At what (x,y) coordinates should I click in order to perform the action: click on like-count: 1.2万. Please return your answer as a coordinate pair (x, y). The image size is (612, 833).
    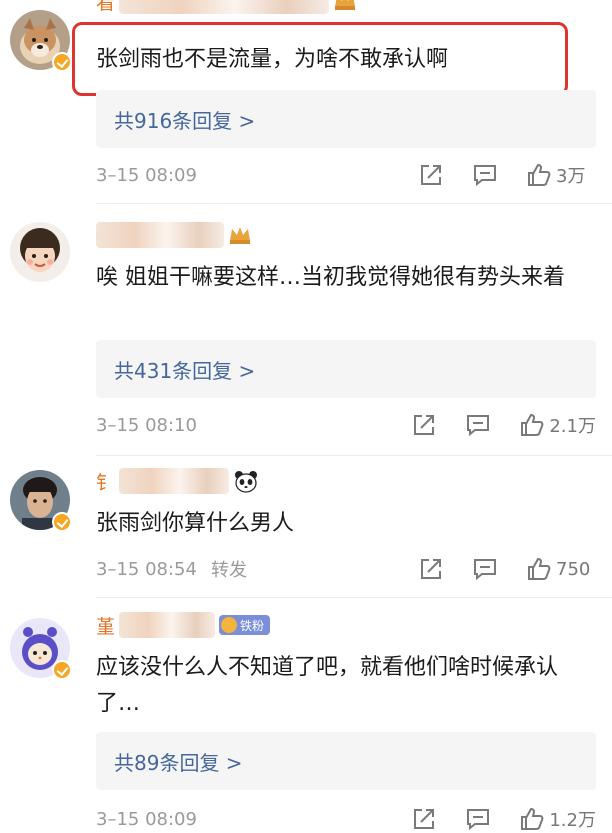
    Looking at the image, I should click on (572, 820).